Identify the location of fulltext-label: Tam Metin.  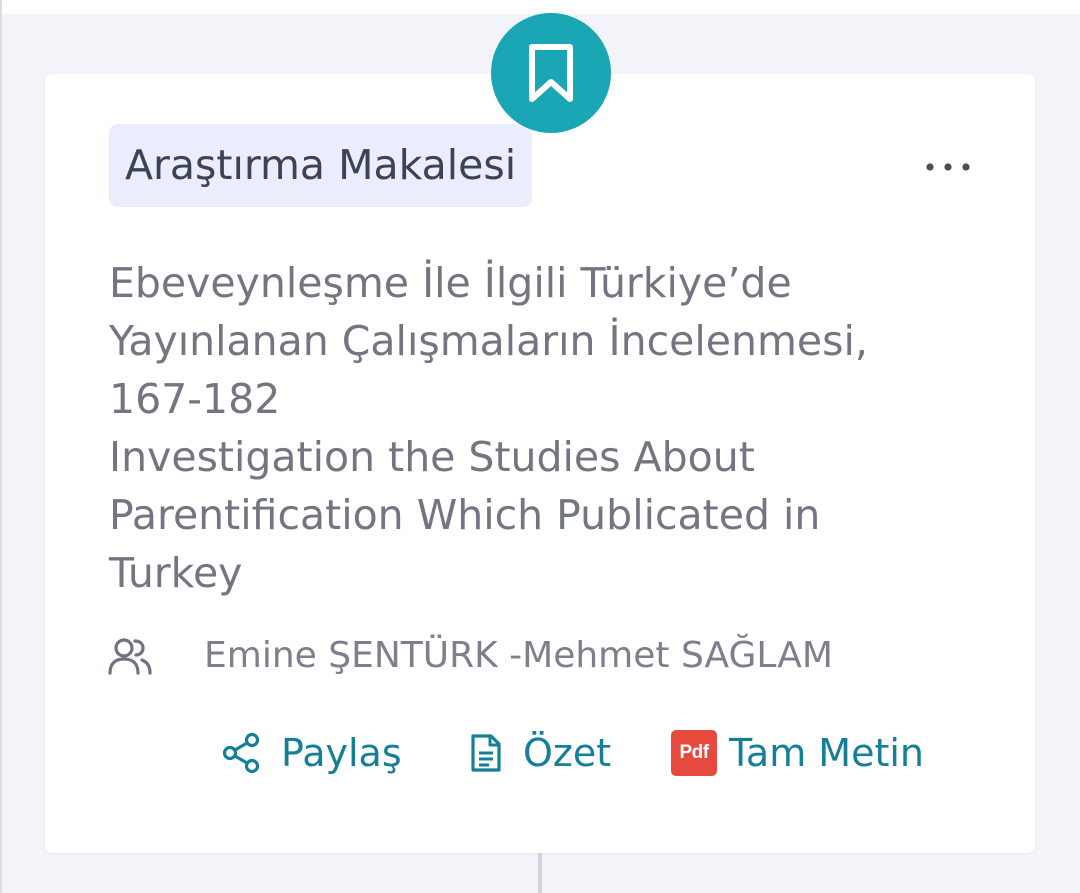
(827, 753).